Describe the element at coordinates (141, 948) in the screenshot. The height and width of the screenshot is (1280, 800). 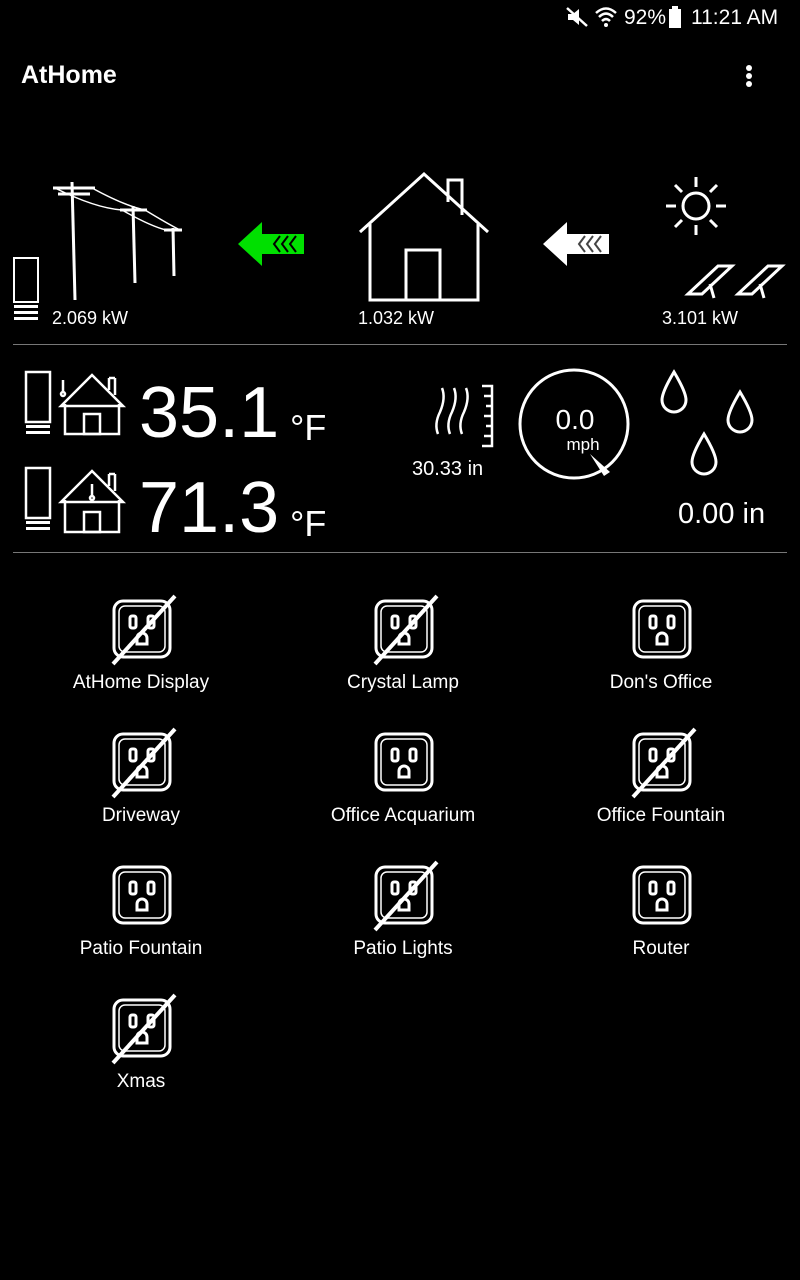
I see `outlet-name: Patio Fountain` at that location.